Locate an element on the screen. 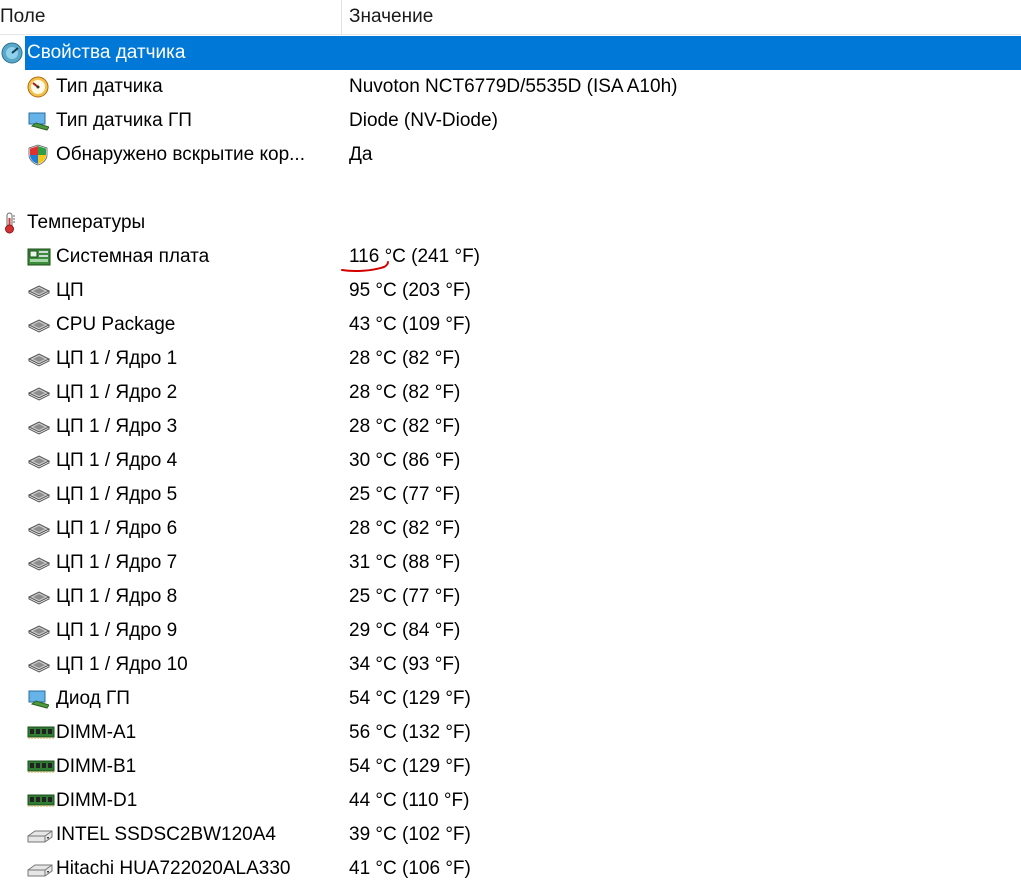  item-value: Да is located at coordinates (361, 154).